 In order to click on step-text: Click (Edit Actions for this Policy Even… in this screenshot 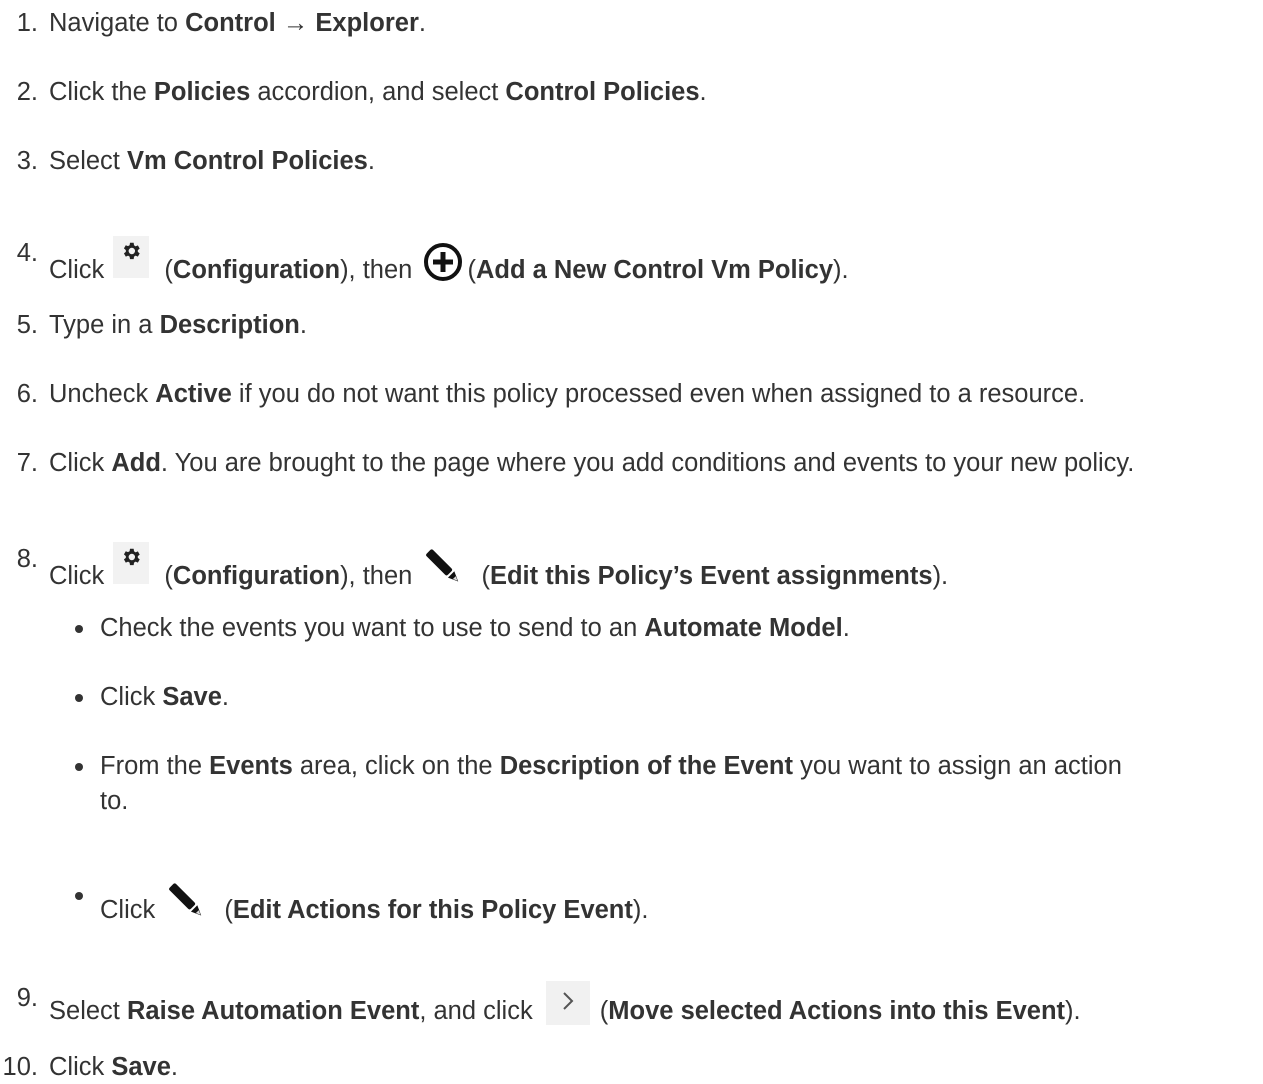, I will do `click(374, 902)`.